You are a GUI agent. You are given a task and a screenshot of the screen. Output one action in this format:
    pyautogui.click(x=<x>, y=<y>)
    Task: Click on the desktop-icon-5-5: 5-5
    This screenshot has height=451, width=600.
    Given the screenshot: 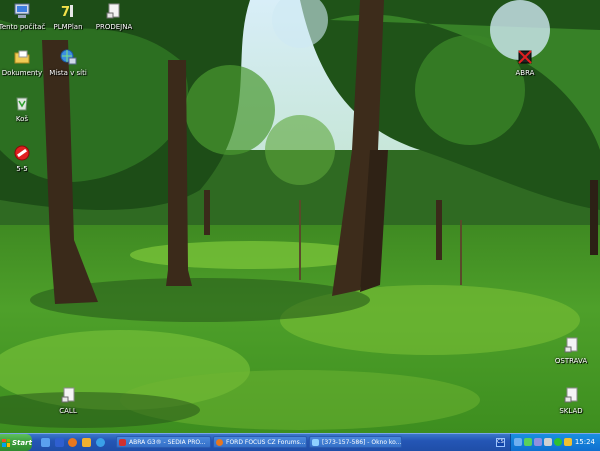 What is the action you would take?
    pyautogui.click(x=25, y=158)
    